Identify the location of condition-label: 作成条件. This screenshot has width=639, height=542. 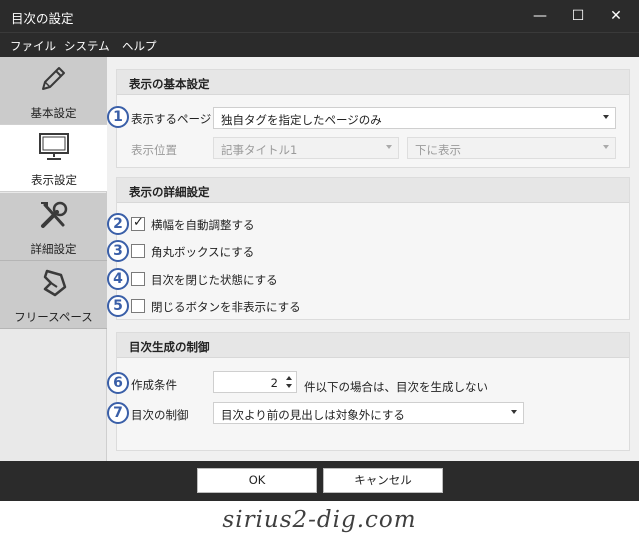
(154, 385).